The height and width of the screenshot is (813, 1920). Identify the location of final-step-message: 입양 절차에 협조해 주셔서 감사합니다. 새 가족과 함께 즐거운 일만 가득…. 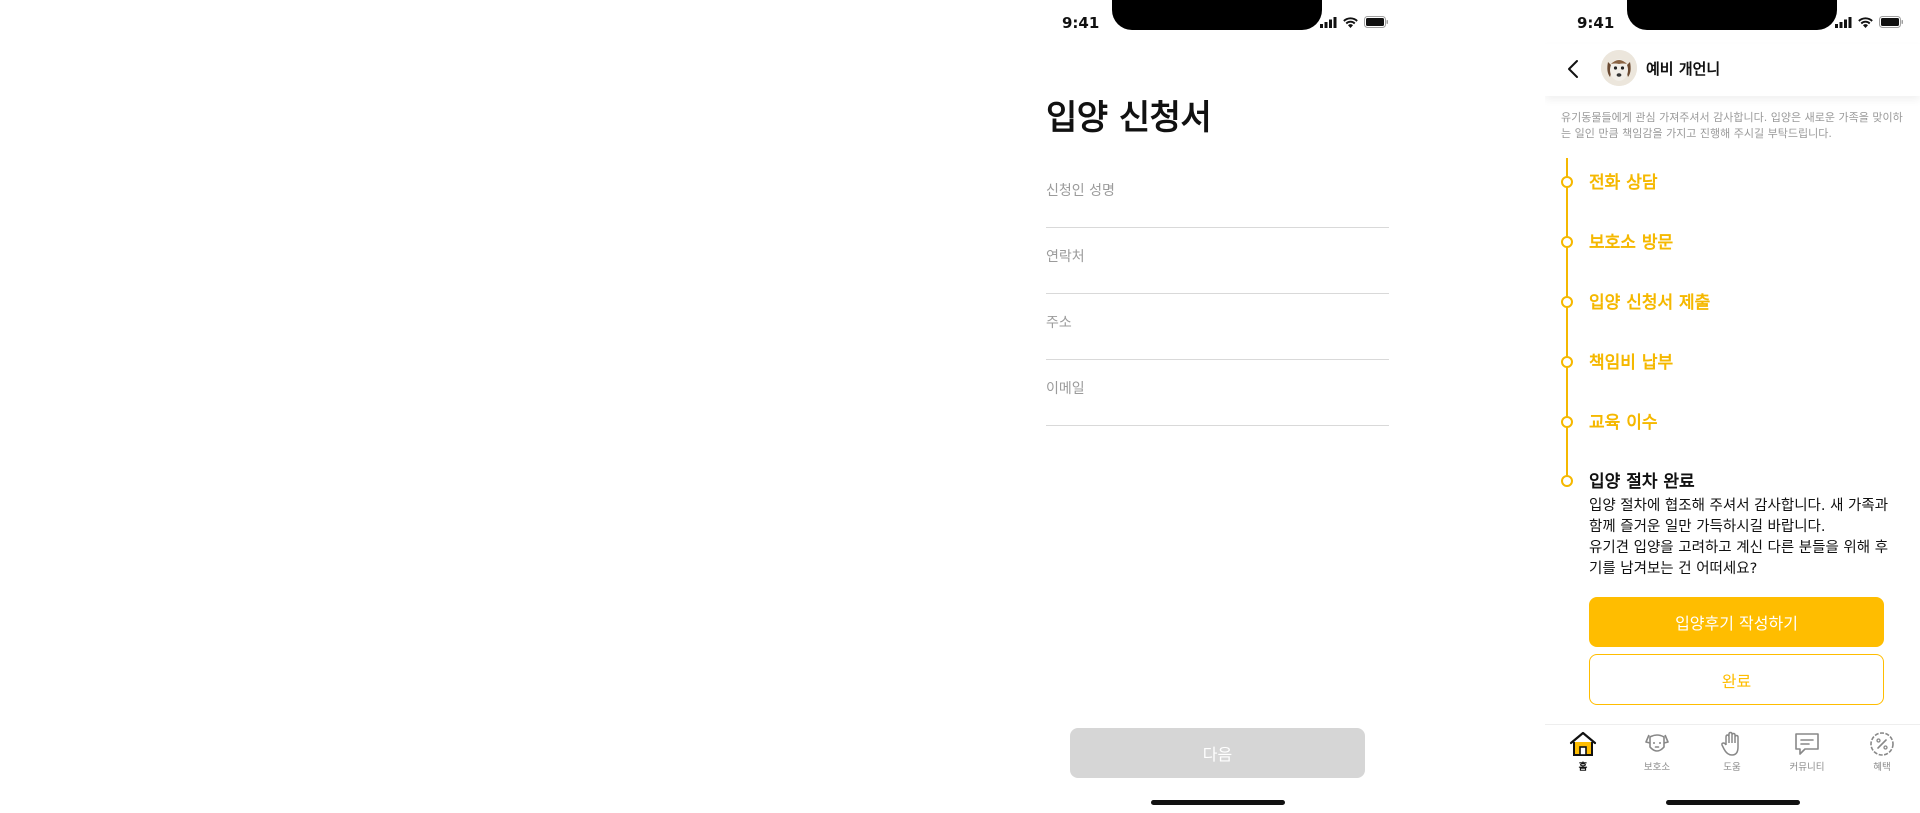
(1743, 538).